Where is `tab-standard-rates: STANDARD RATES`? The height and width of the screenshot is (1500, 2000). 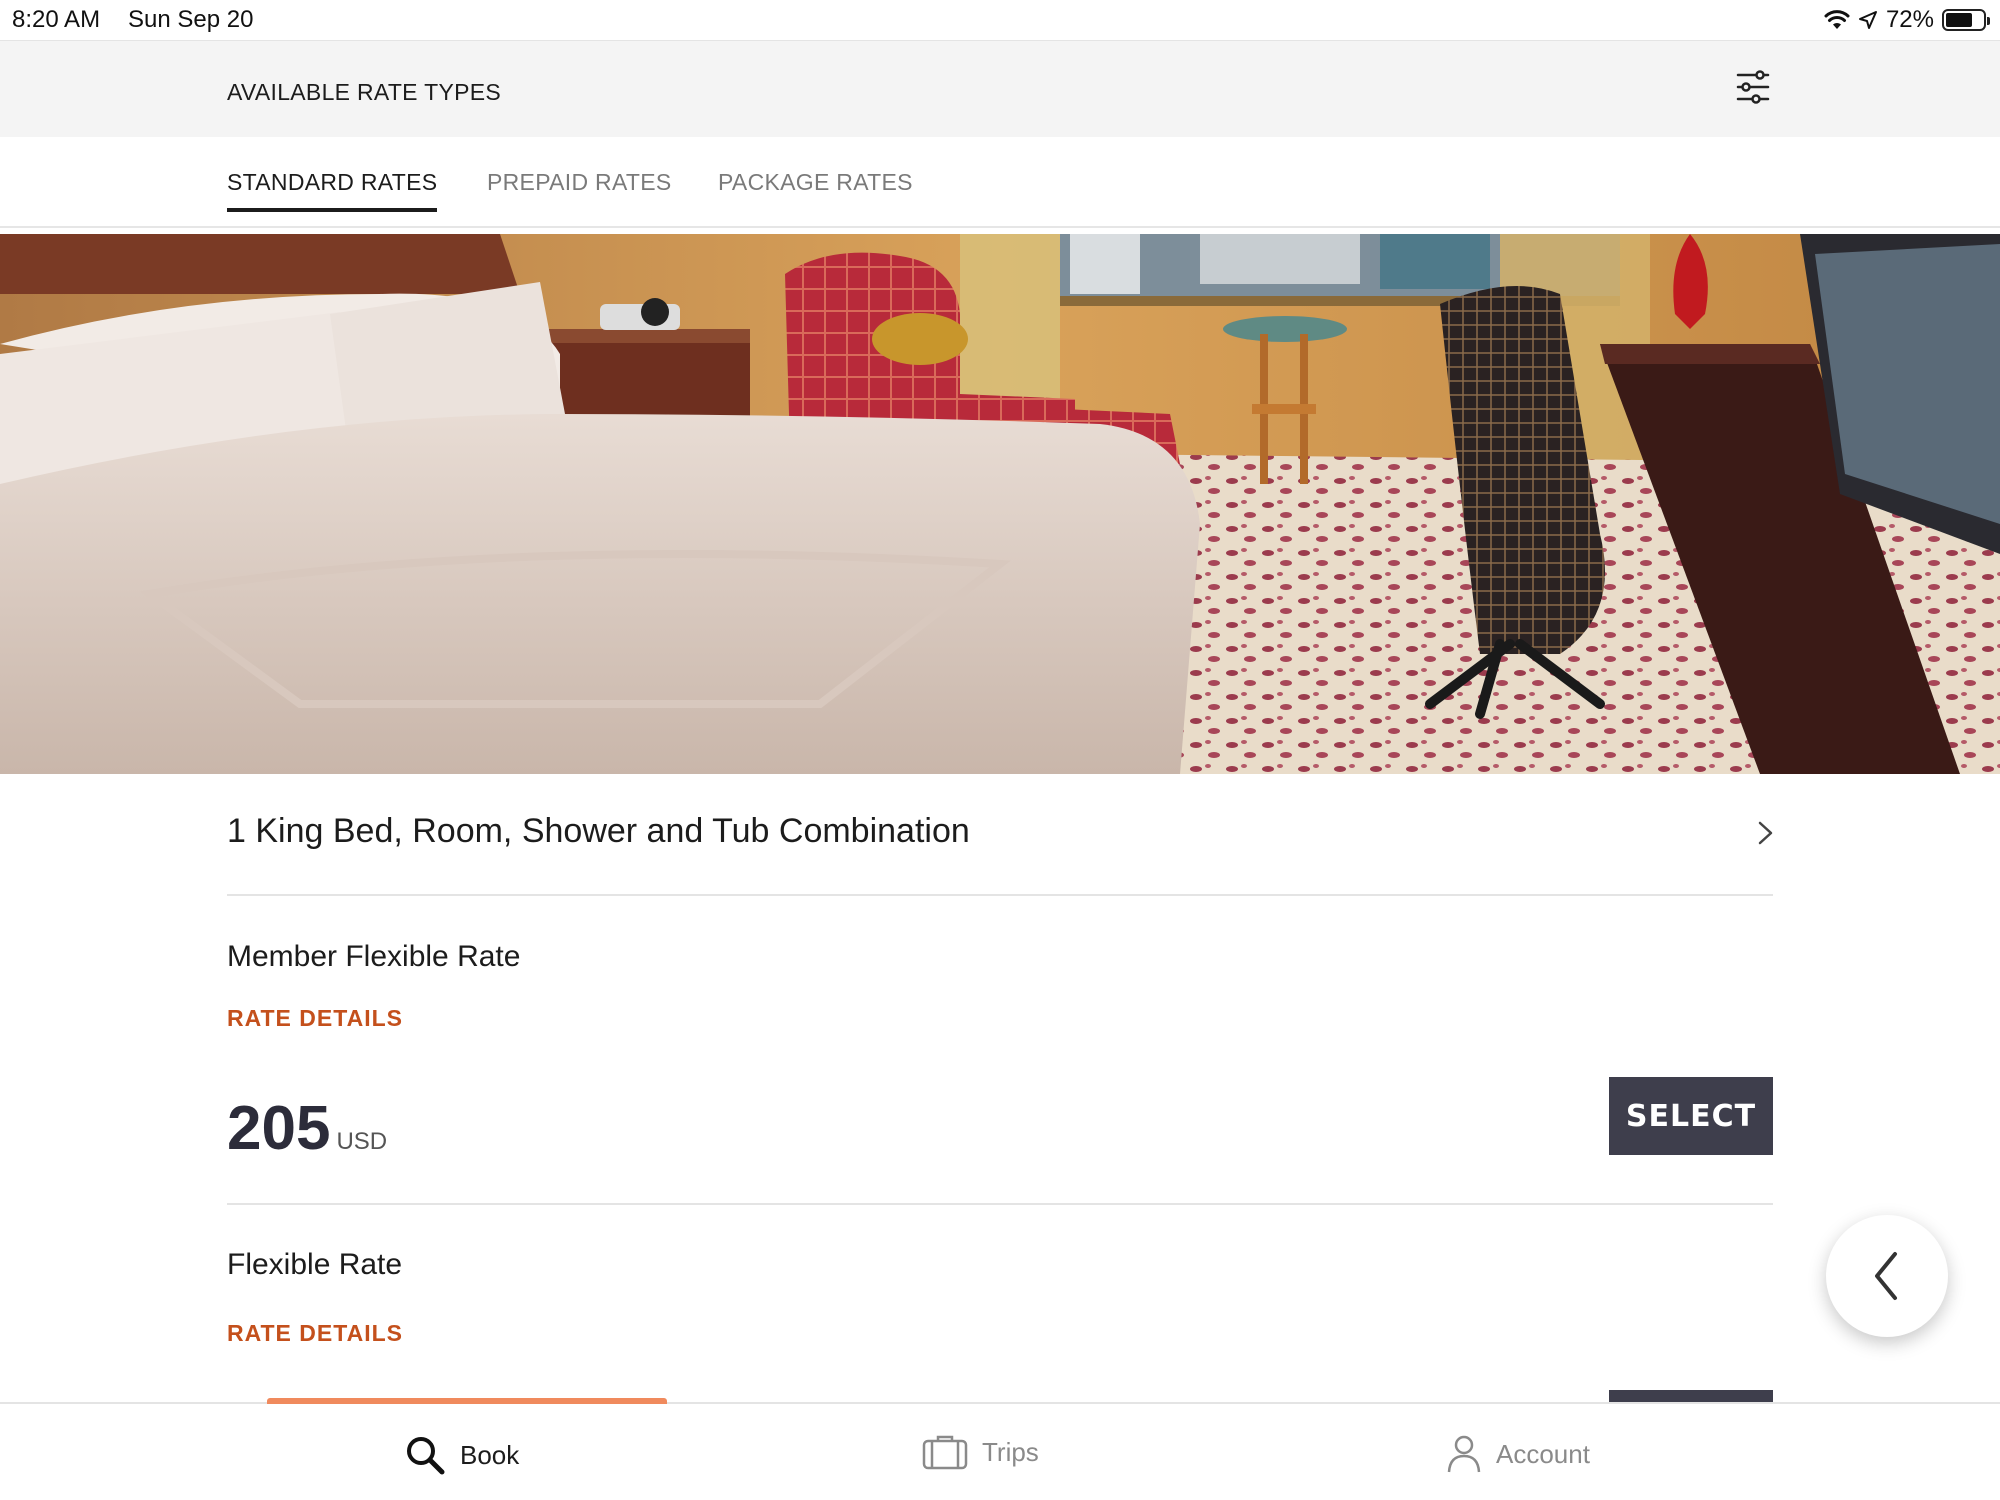
tab-standard-rates: STANDARD RATES is located at coordinates (332, 190).